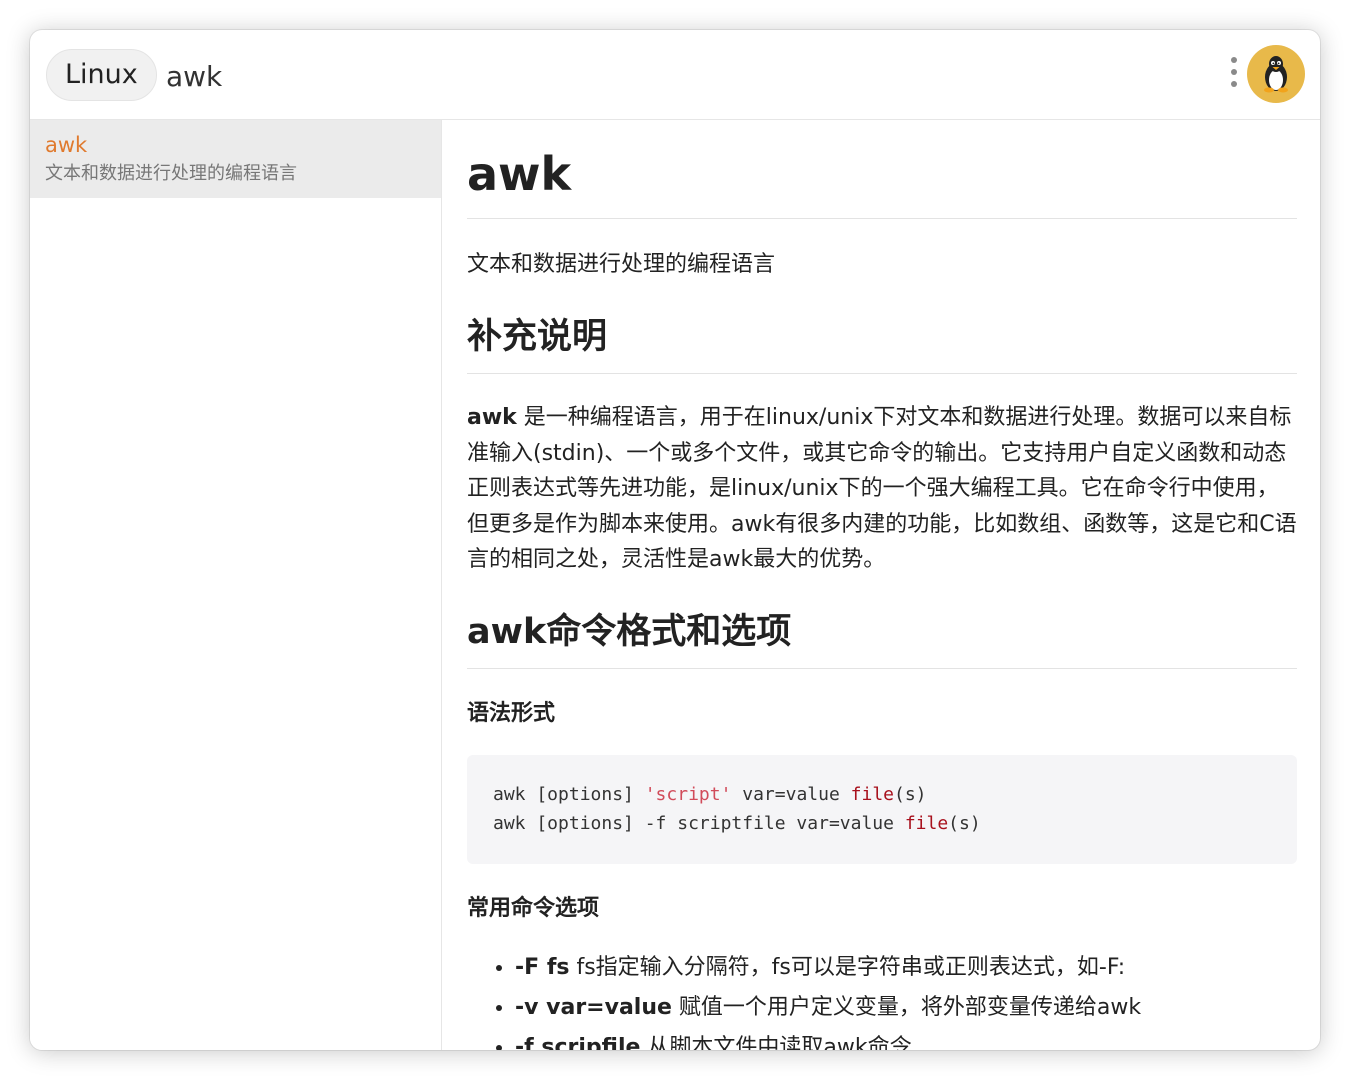  I want to click on option-text: 赋值一个用户定义变量，将外部变量传递给awk, so click(906, 1007).